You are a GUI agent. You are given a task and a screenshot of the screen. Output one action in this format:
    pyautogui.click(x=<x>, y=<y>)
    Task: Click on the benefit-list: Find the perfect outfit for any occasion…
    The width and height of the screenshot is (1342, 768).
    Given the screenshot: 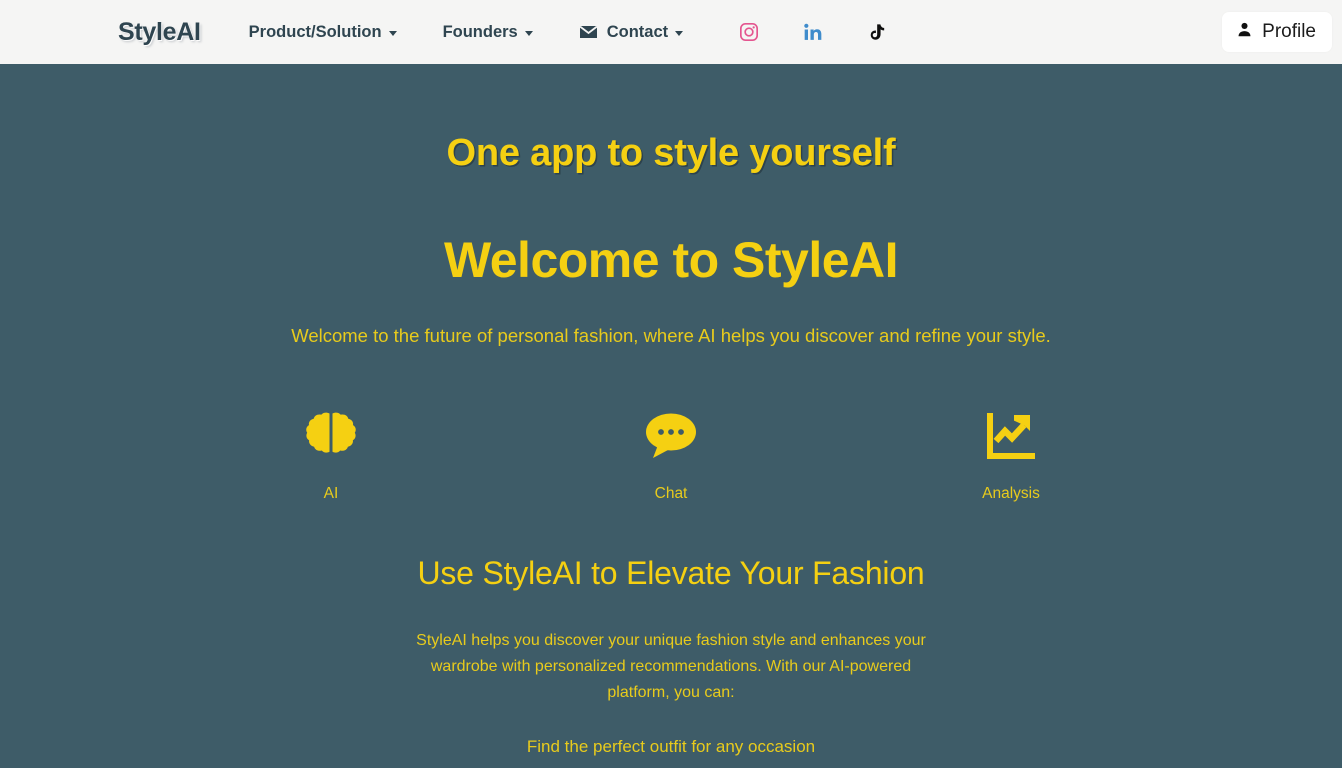 What is the action you would take?
    pyautogui.click(x=671, y=749)
    